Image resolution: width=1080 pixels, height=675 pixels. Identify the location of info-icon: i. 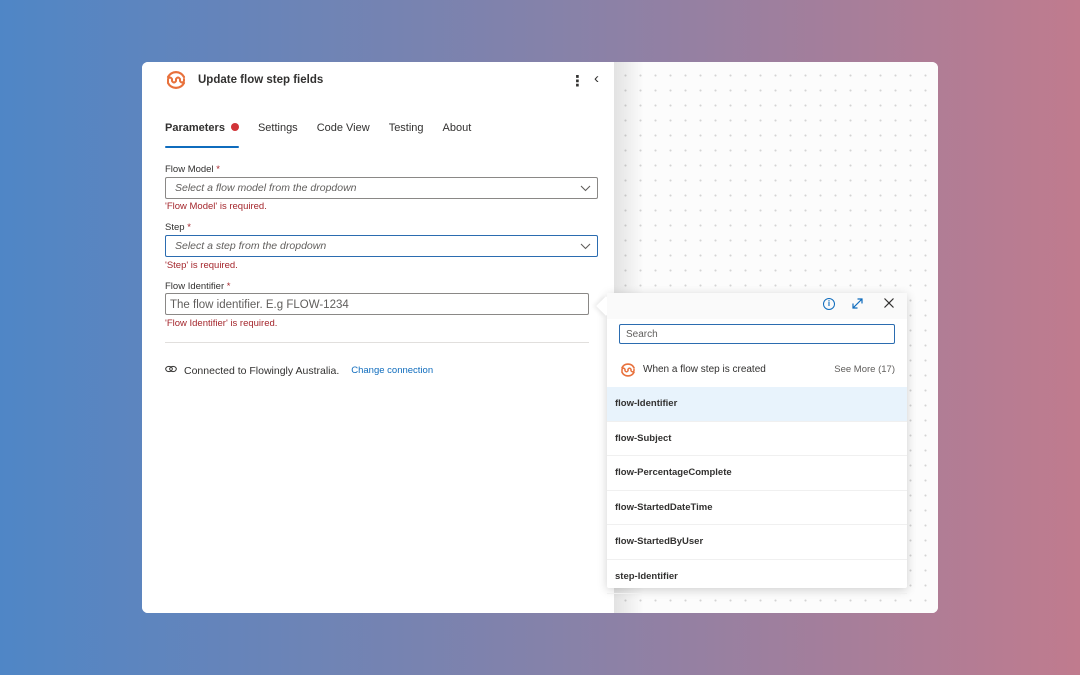
(829, 304).